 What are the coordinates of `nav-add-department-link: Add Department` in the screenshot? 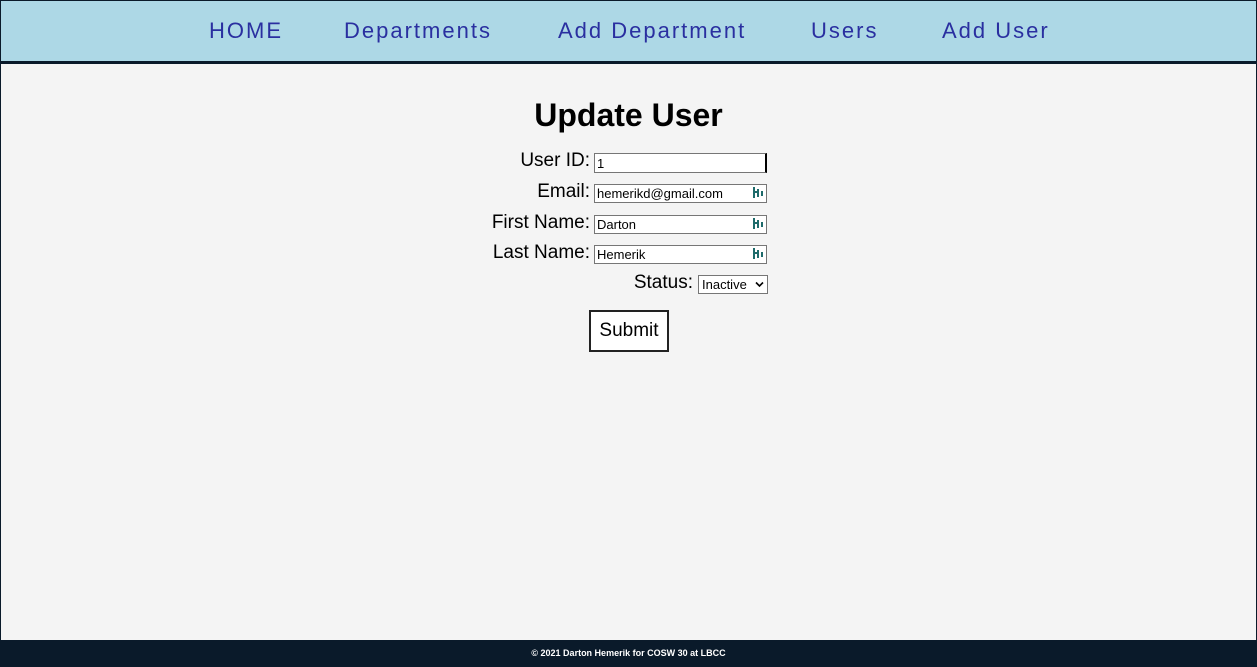 It's located at (652, 31).